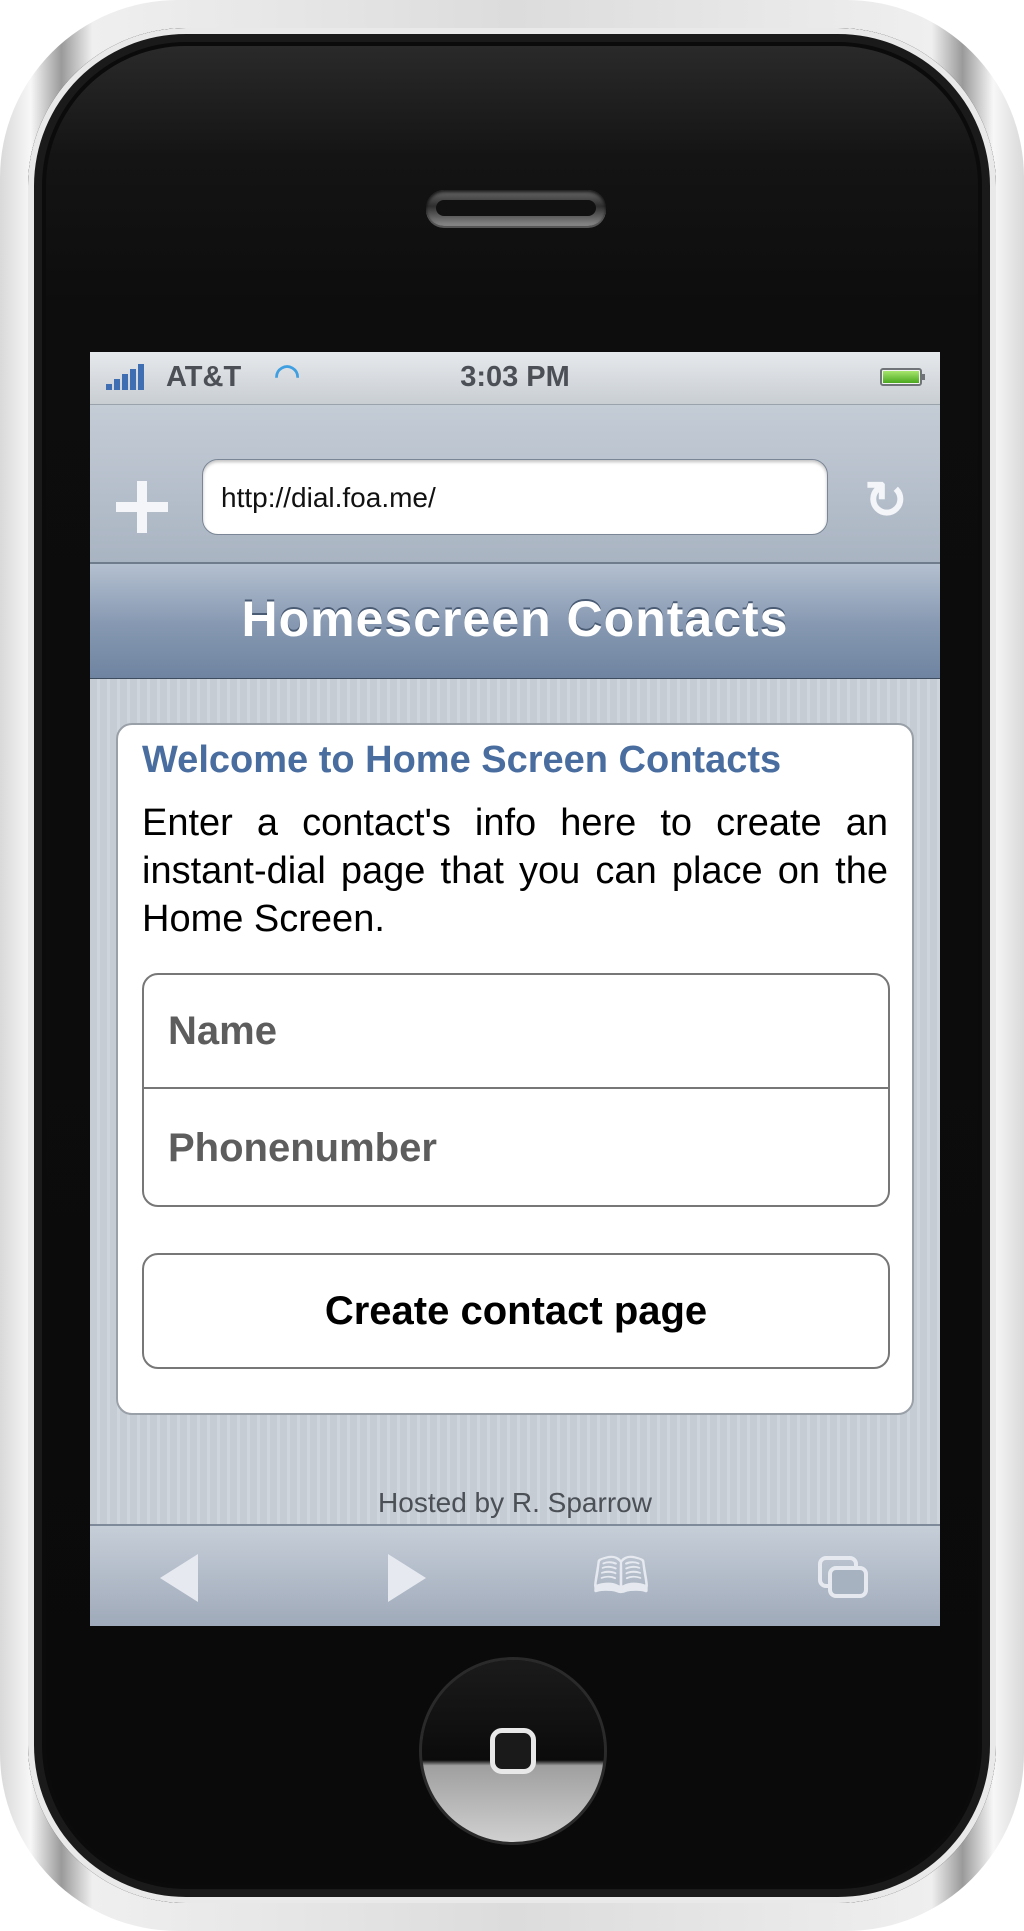 The image size is (1024, 1931). I want to click on plus-icon, so click(142, 507).